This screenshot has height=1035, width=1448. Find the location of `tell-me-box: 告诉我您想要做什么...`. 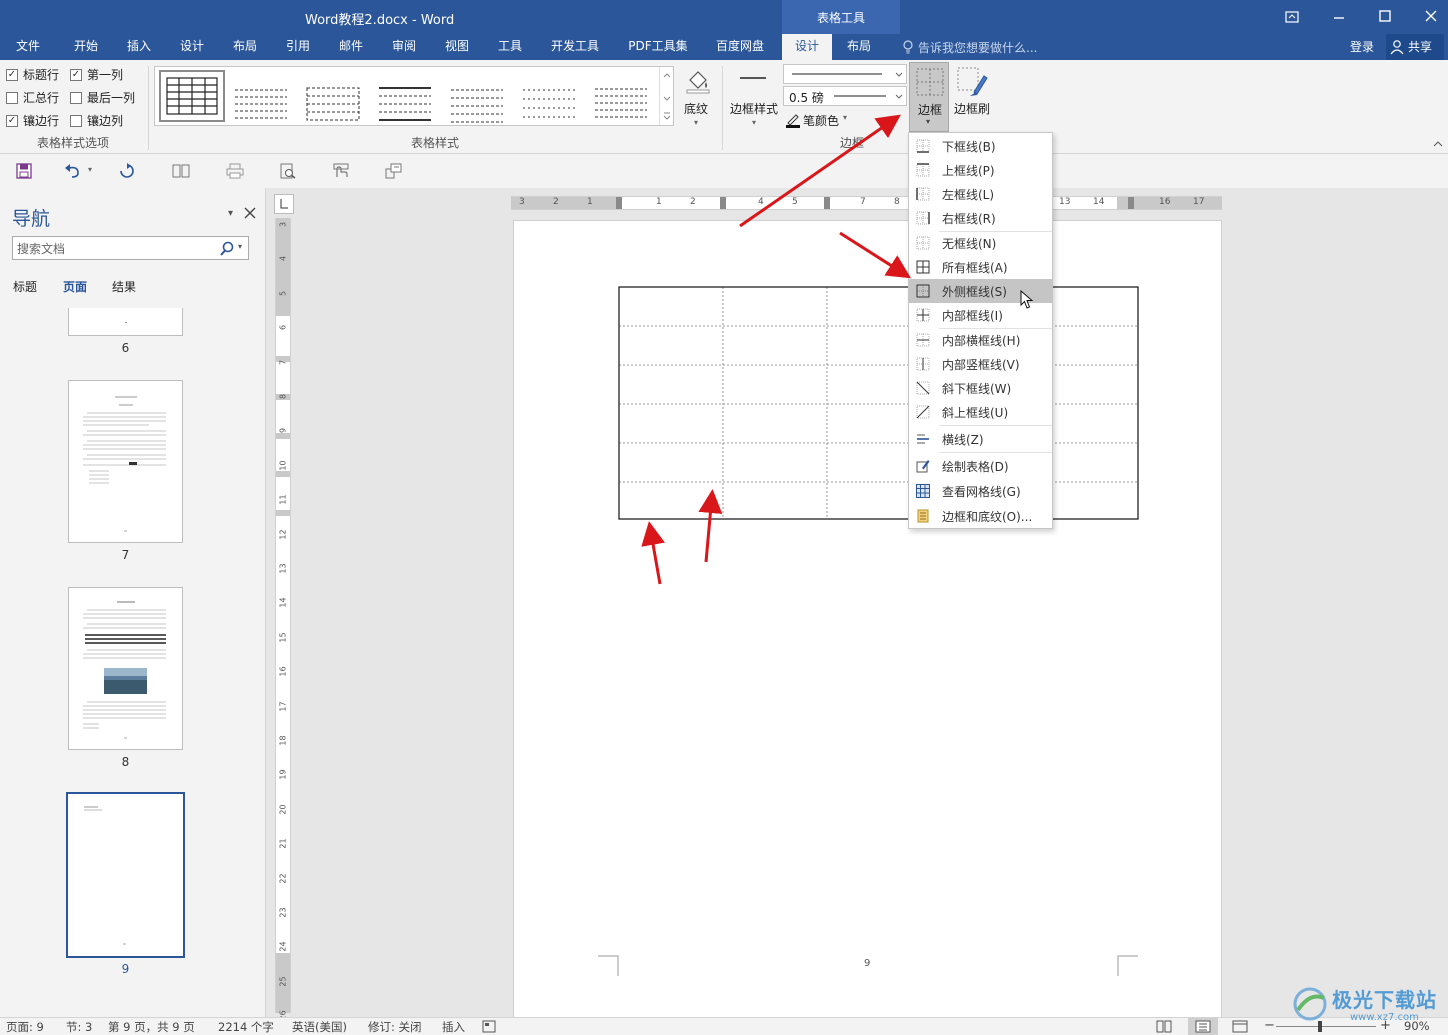

tell-me-box: 告诉我您想要做什么... is located at coordinates (977, 47).